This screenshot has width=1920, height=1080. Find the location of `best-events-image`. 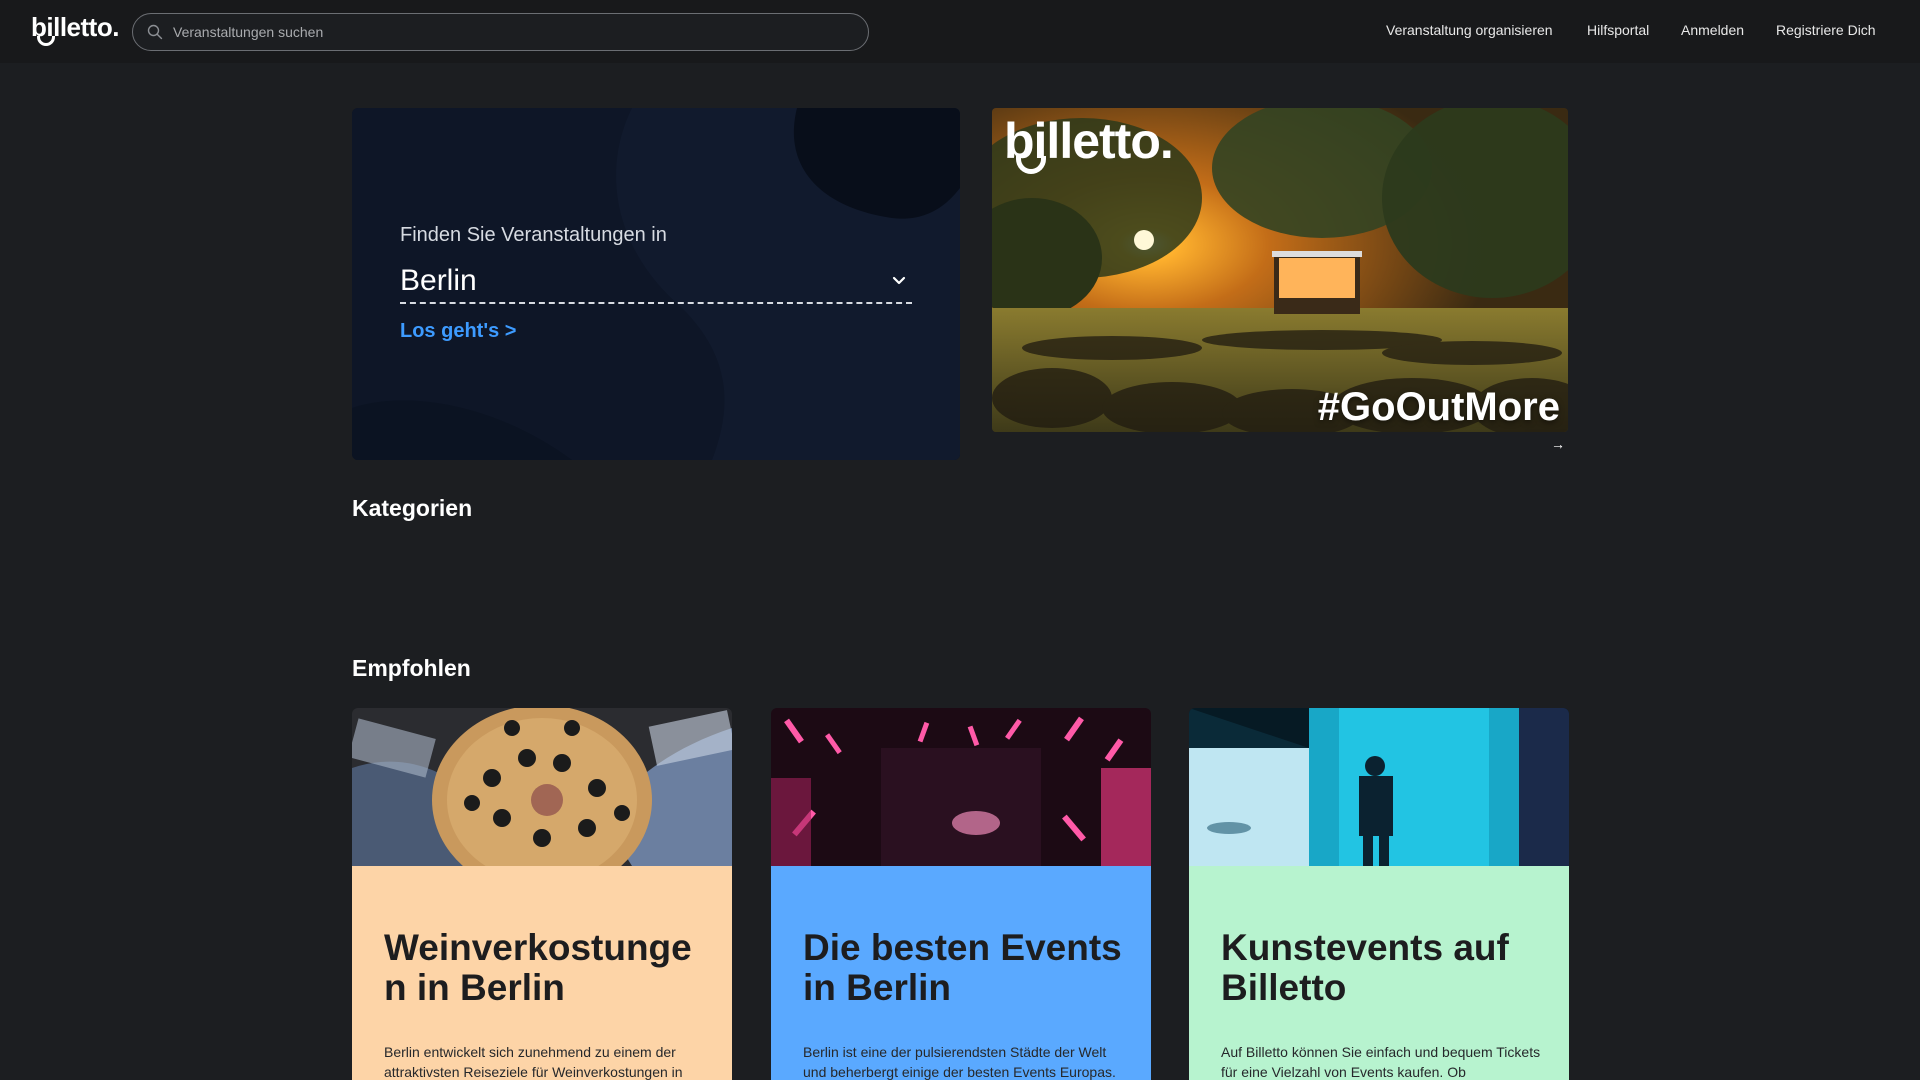

best-events-image is located at coordinates (961, 787).